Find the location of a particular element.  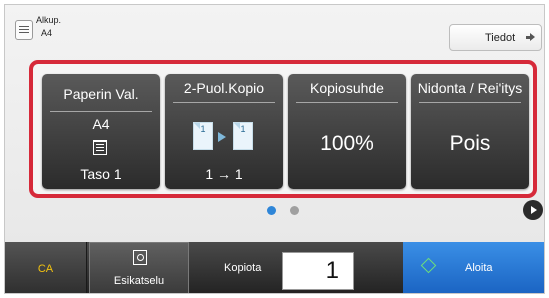

copies-area: Kopiota 1 is located at coordinates (288, 267).